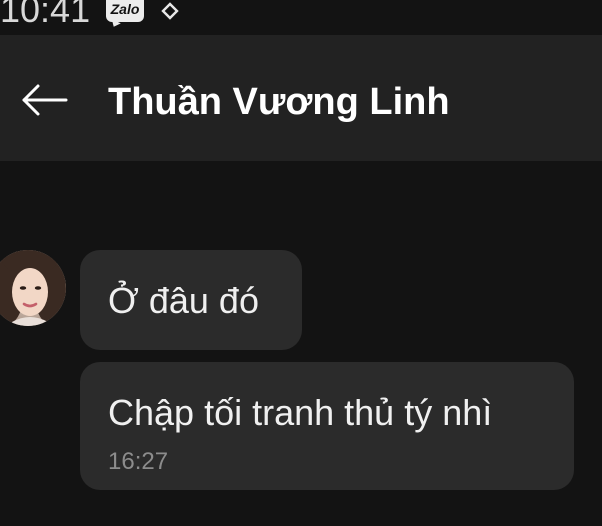  I want to click on message-timestamp: 16:27, so click(138, 461).